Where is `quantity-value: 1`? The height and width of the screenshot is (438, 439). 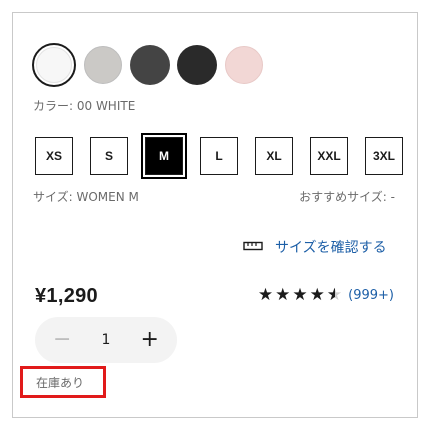 quantity-value: 1 is located at coordinates (106, 340).